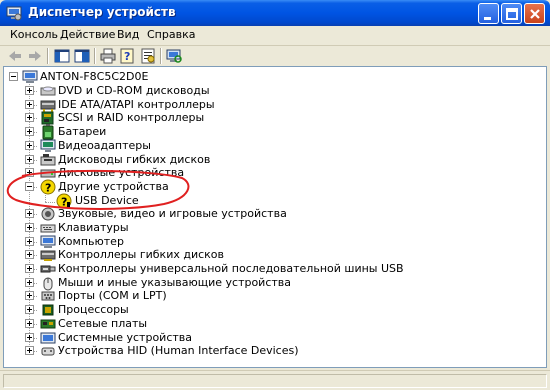 The width and height of the screenshot is (550, 390). I want to click on console-tree-button, so click(62, 56).